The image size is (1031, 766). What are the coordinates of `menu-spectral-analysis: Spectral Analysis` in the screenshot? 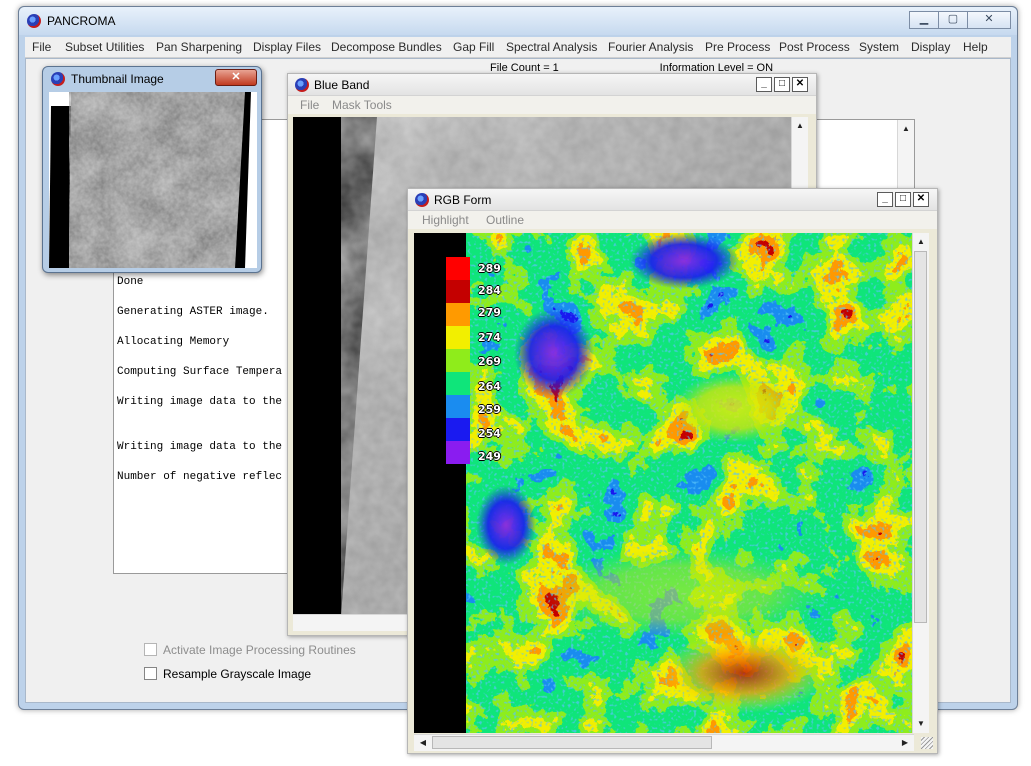 It's located at (551, 47).